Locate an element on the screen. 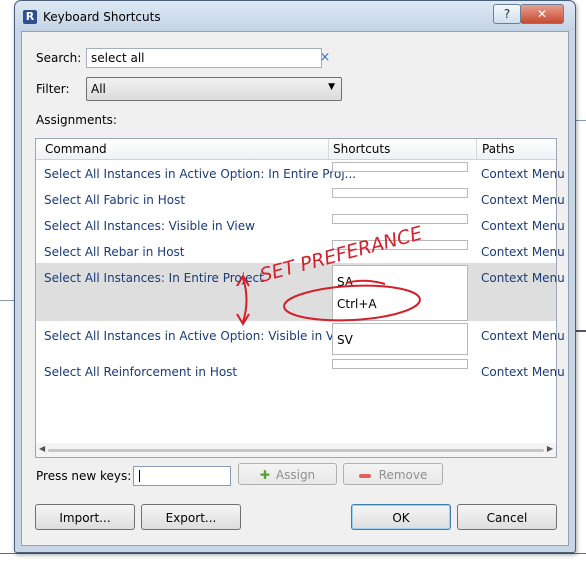 The width and height of the screenshot is (586, 564). close-button: ✕ is located at coordinates (542, 14).